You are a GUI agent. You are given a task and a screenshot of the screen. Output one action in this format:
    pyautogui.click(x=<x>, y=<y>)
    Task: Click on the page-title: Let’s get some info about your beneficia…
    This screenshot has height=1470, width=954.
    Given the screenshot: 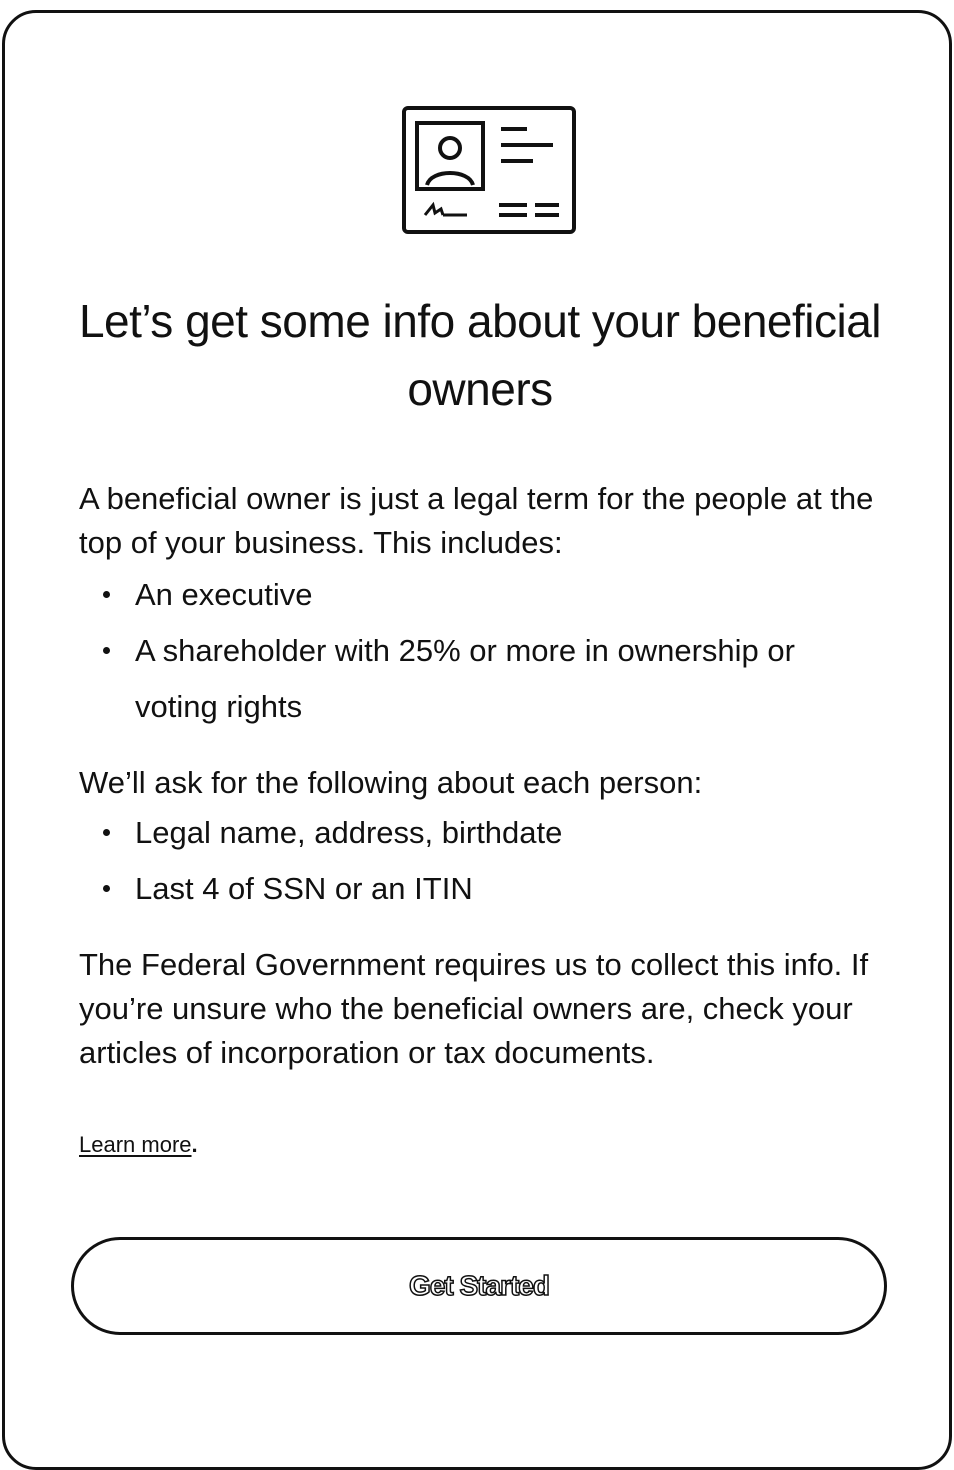 What is the action you would take?
    pyautogui.click(x=480, y=355)
    